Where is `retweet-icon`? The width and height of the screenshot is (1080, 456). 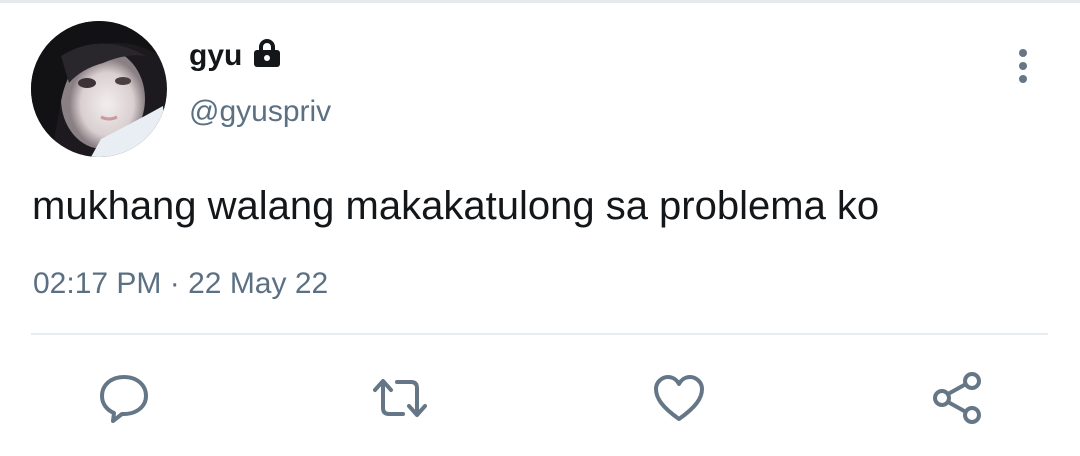 retweet-icon is located at coordinates (400, 398).